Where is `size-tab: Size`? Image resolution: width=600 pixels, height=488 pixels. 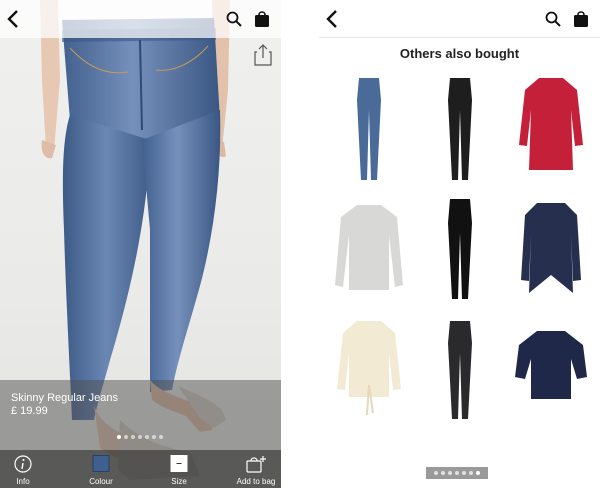 size-tab: Size is located at coordinates (179, 469).